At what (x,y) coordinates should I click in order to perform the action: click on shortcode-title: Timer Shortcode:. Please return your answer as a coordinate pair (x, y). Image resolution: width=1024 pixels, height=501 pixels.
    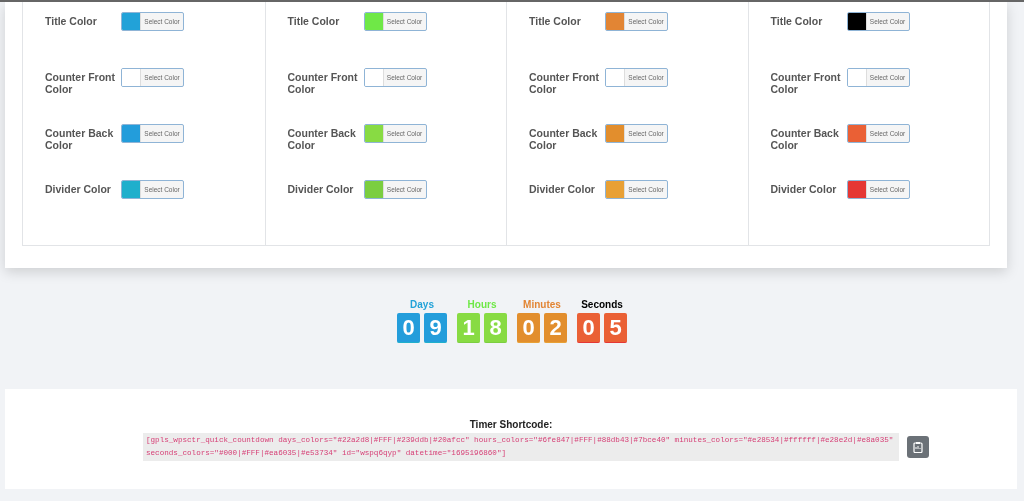
    Looking at the image, I should click on (511, 425).